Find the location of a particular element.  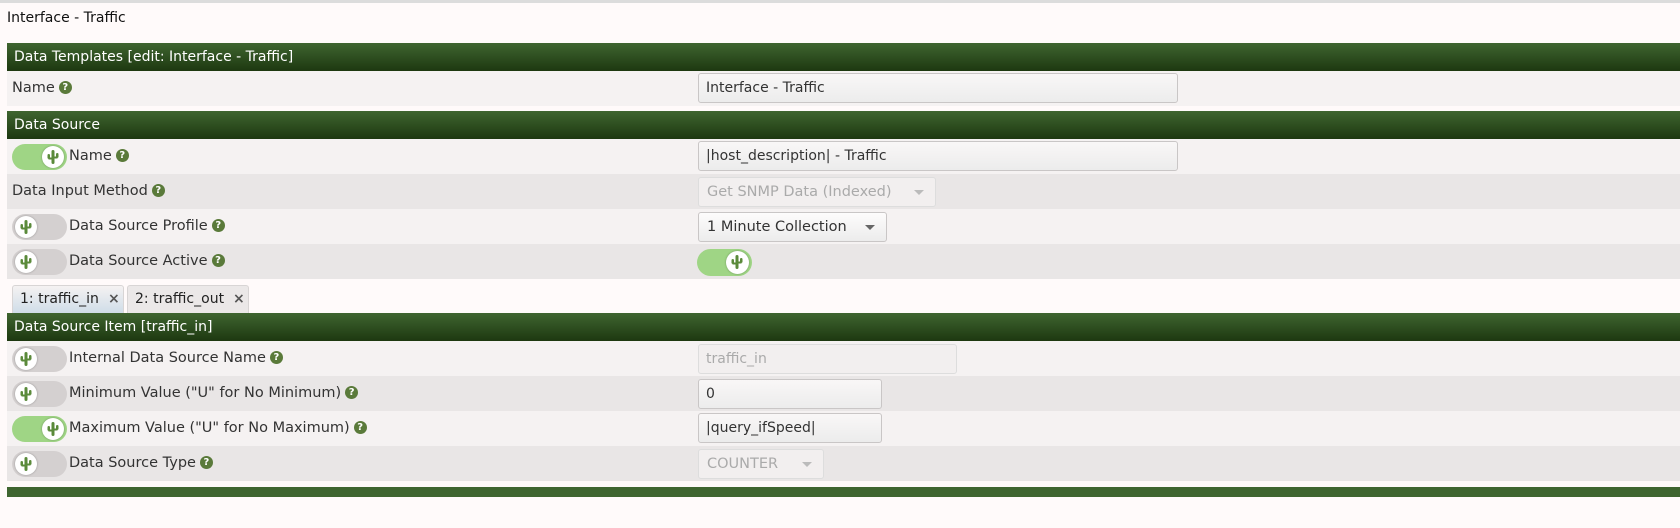

ds-profile-row: Data Source Profile? 1 Minute Collection is located at coordinates (843, 226).